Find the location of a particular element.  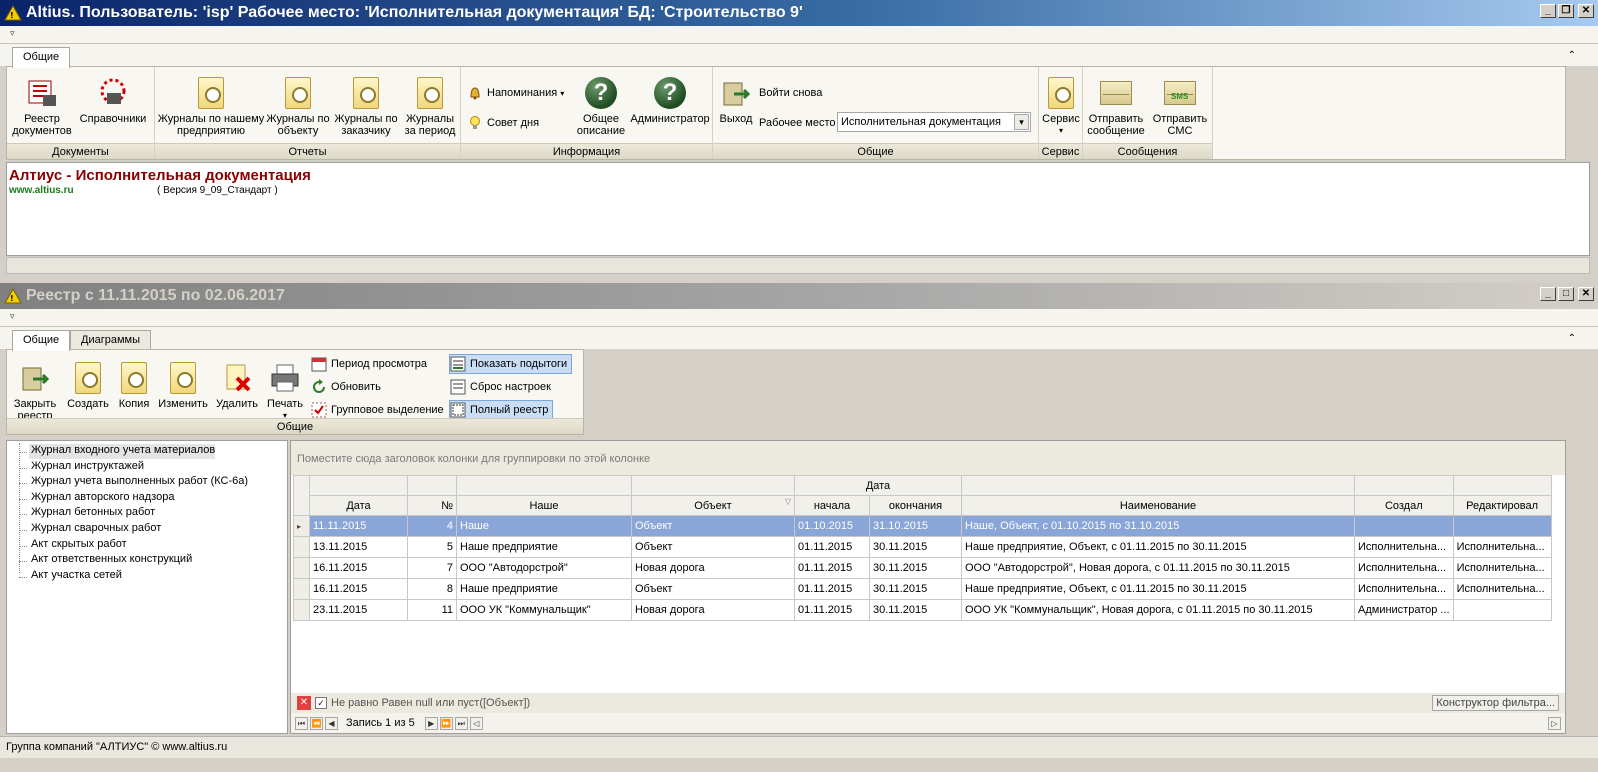

cell-num: 4 is located at coordinates (432, 526).